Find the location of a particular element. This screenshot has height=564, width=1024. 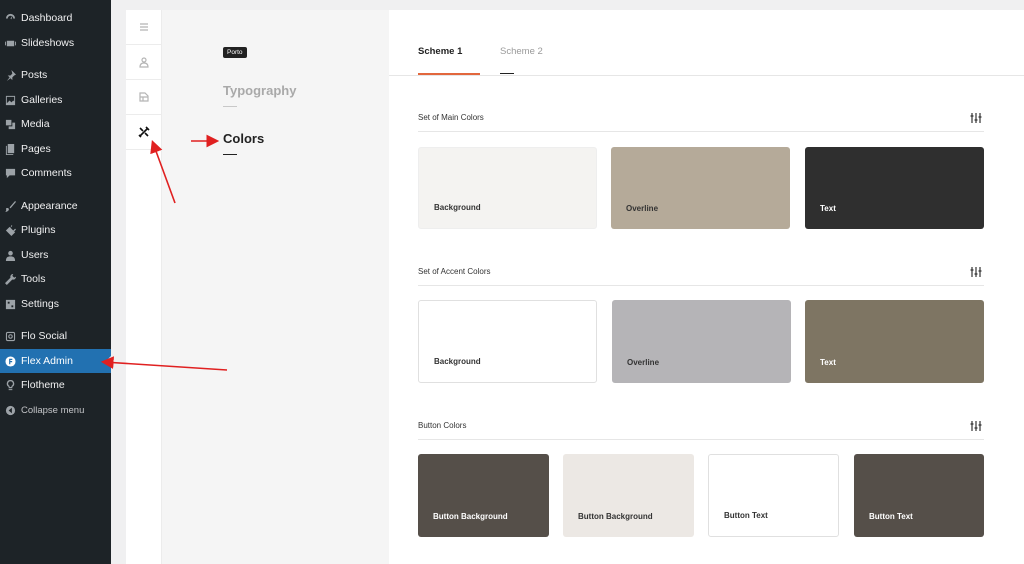

wp-menu-pages: Pages is located at coordinates (55, 149).